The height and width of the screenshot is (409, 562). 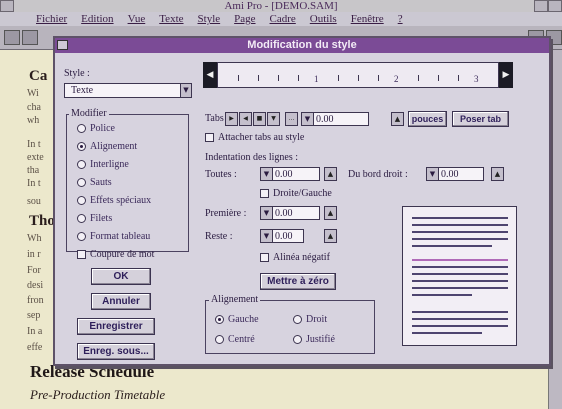 What do you see at coordinates (541, 6) in the screenshot?
I see `minimize-icon` at bounding box center [541, 6].